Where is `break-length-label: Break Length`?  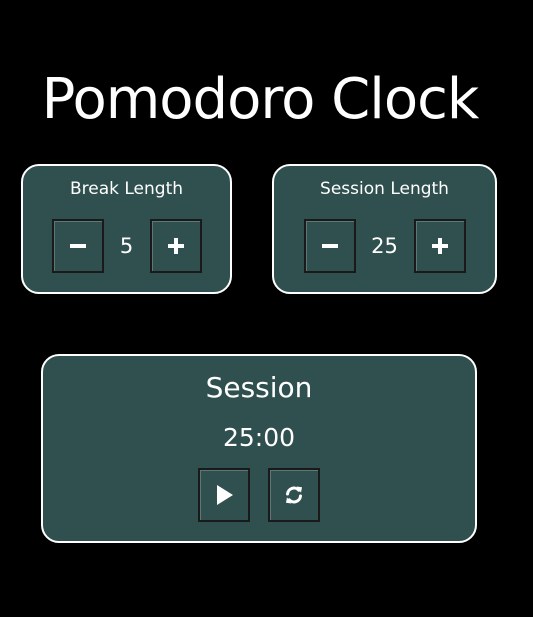
break-length-label: Break Length is located at coordinates (126, 189).